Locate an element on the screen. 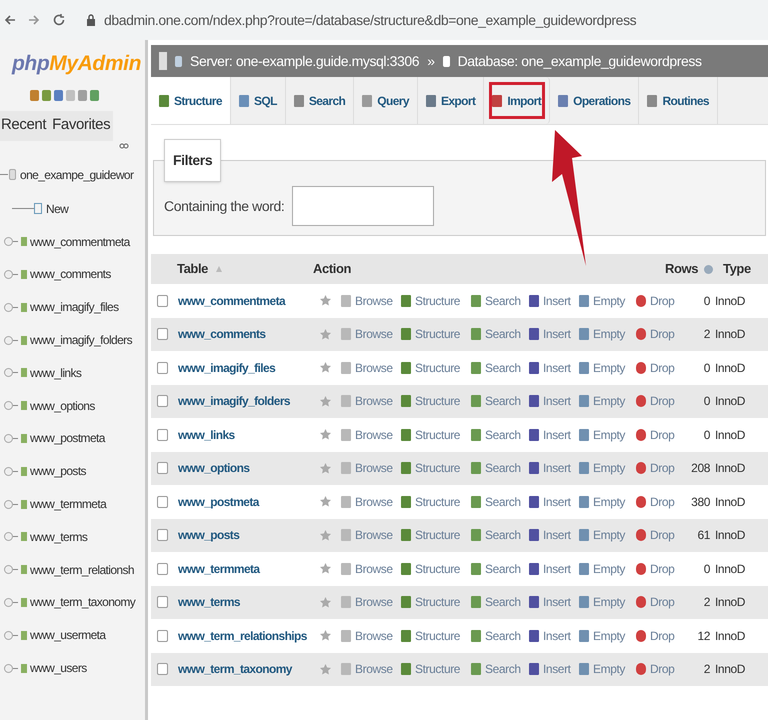 The width and height of the screenshot is (768, 720). phpmyadmin-logo: phpMyAdmin is located at coordinates (72, 60).